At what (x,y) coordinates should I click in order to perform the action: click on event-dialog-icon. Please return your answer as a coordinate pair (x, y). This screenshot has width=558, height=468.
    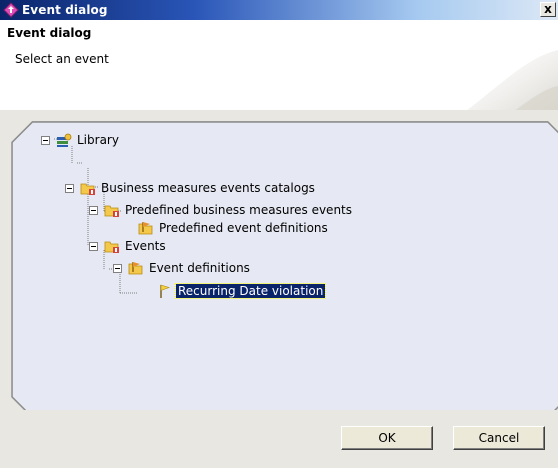
    Looking at the image, I should click on (11, 10).